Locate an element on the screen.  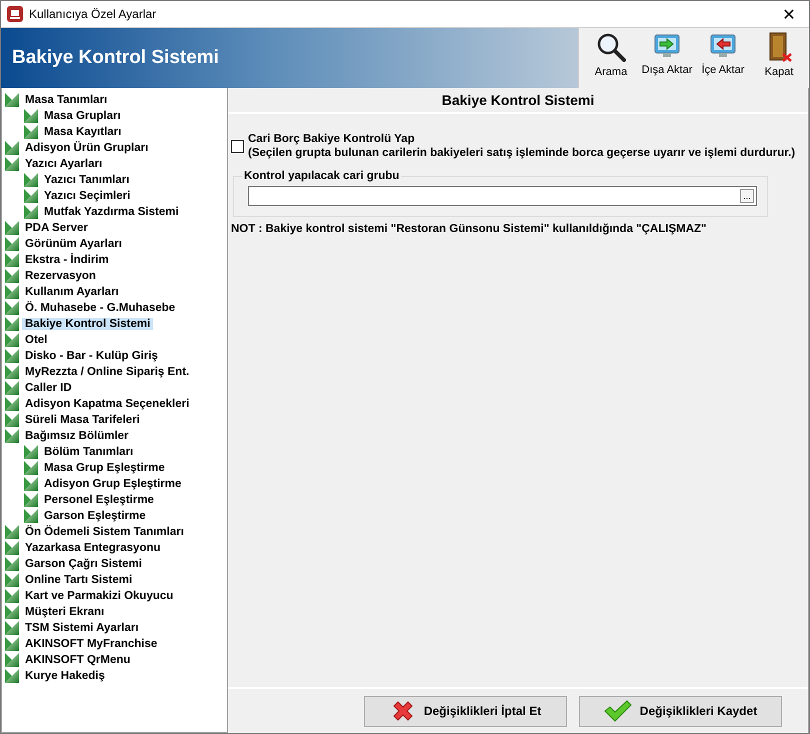
tree-item: Masa Grup Eşleştirme is located at coordinates (104, 468).